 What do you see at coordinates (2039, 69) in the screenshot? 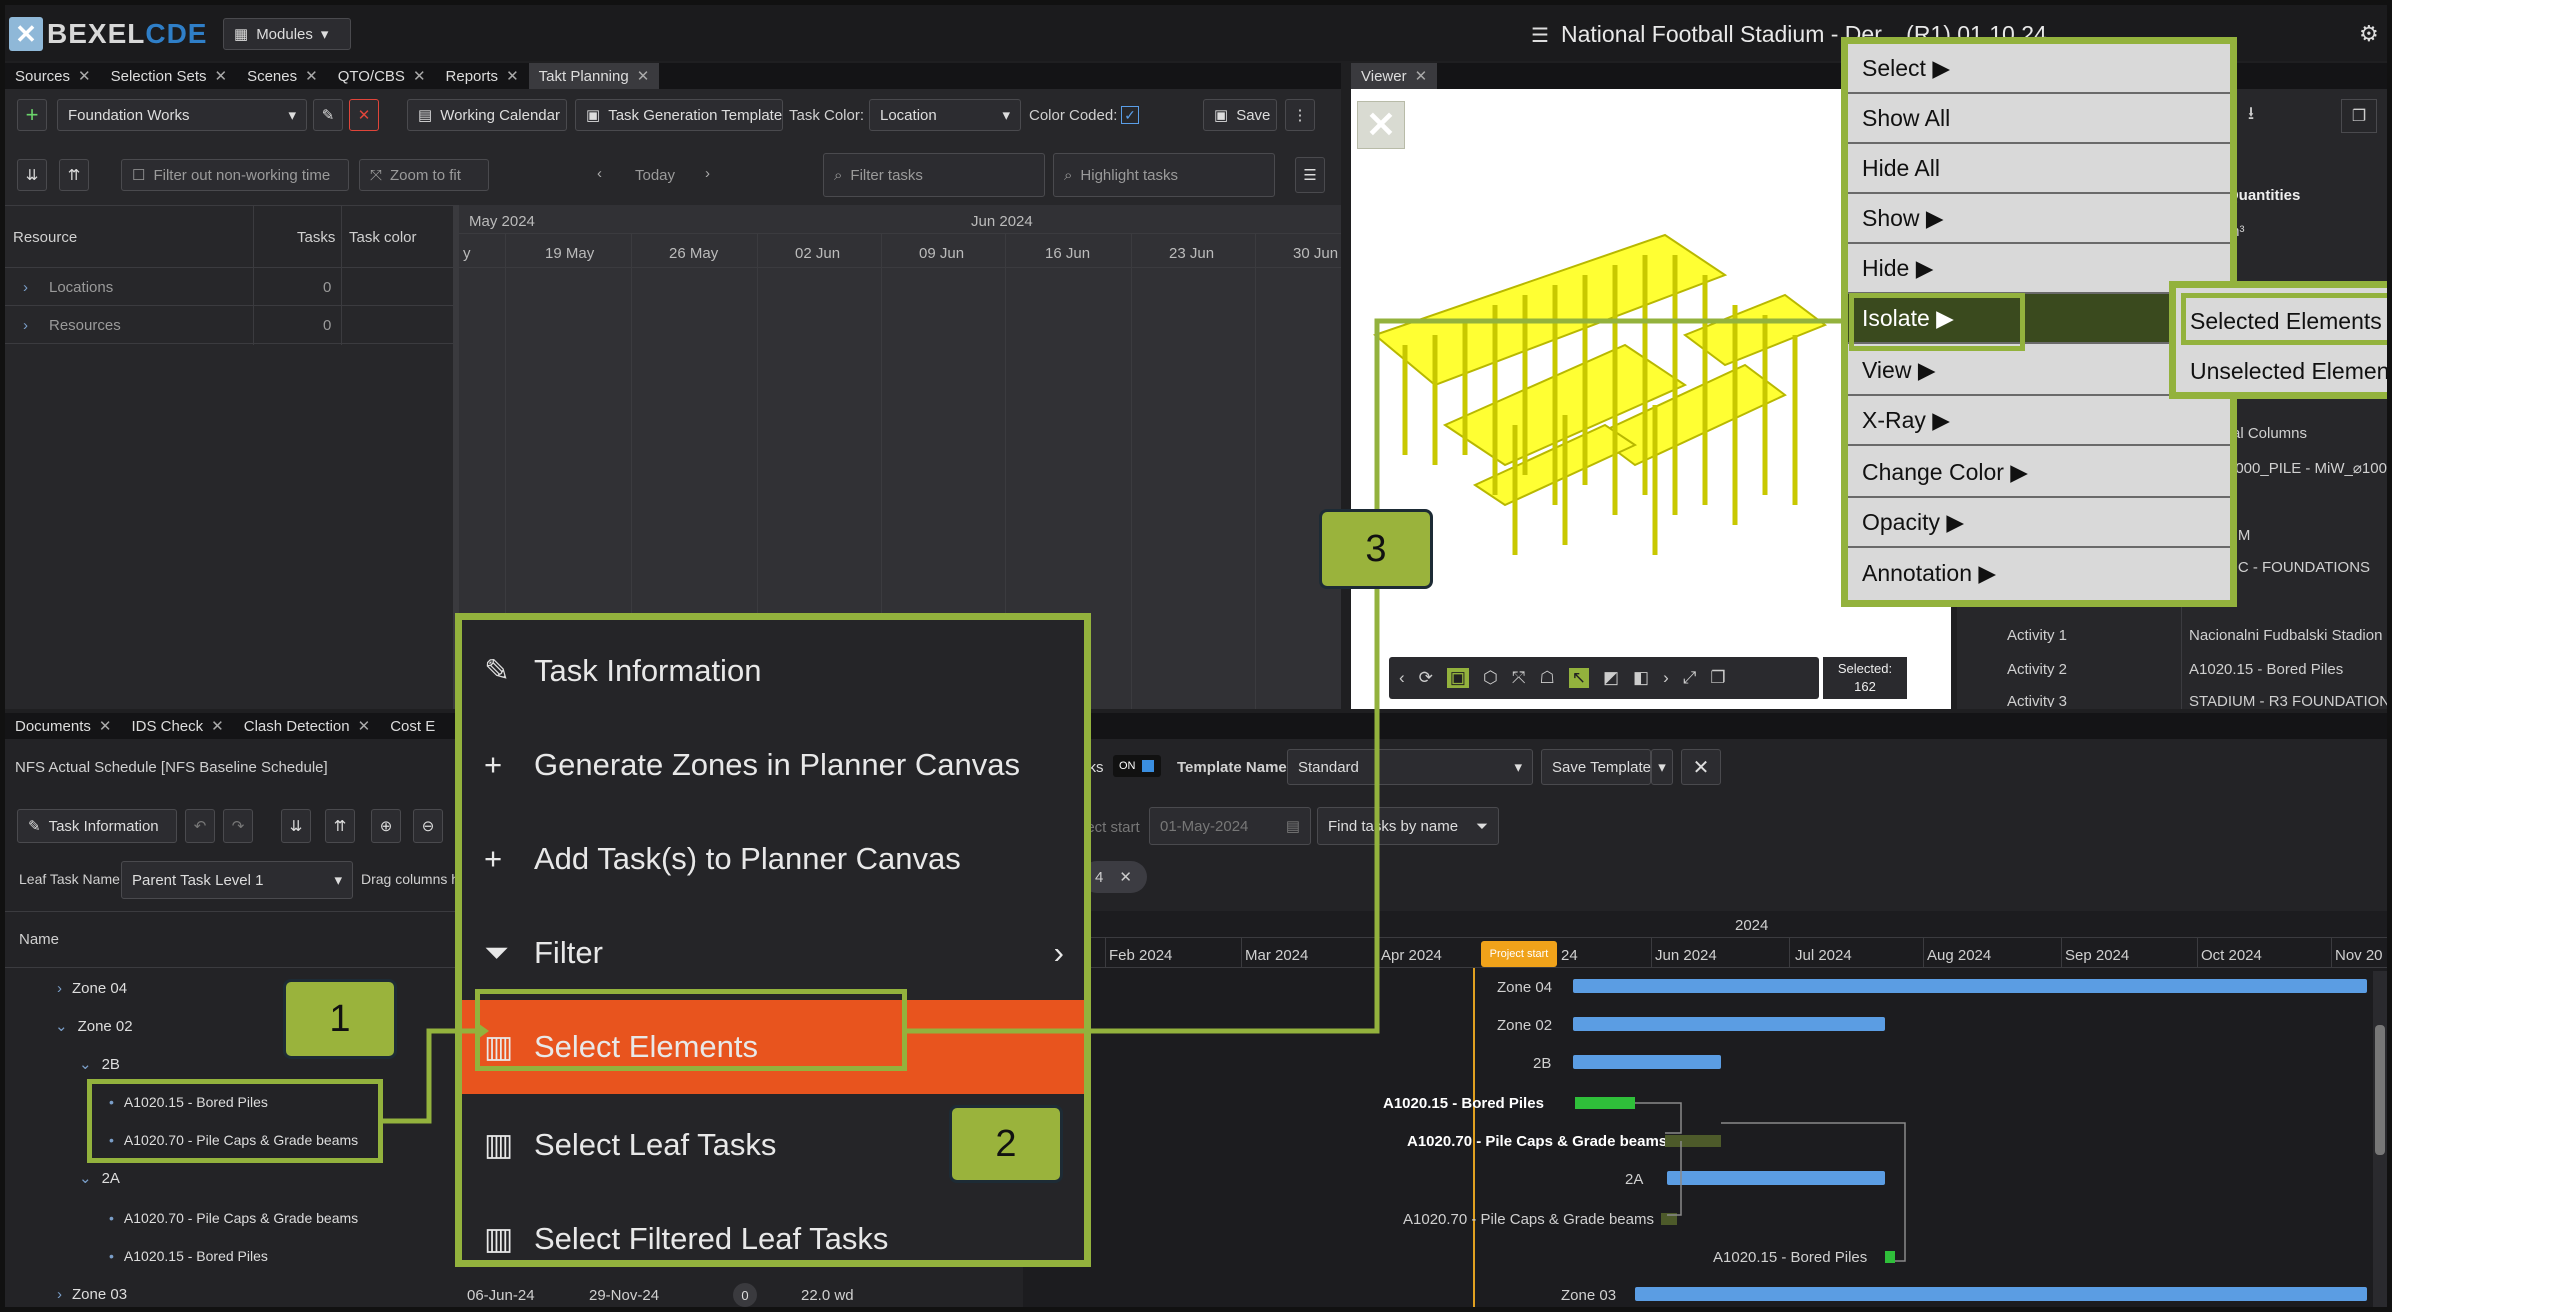
I see `vmenu-select: Select ▶` at bounding box center [2039, 69].